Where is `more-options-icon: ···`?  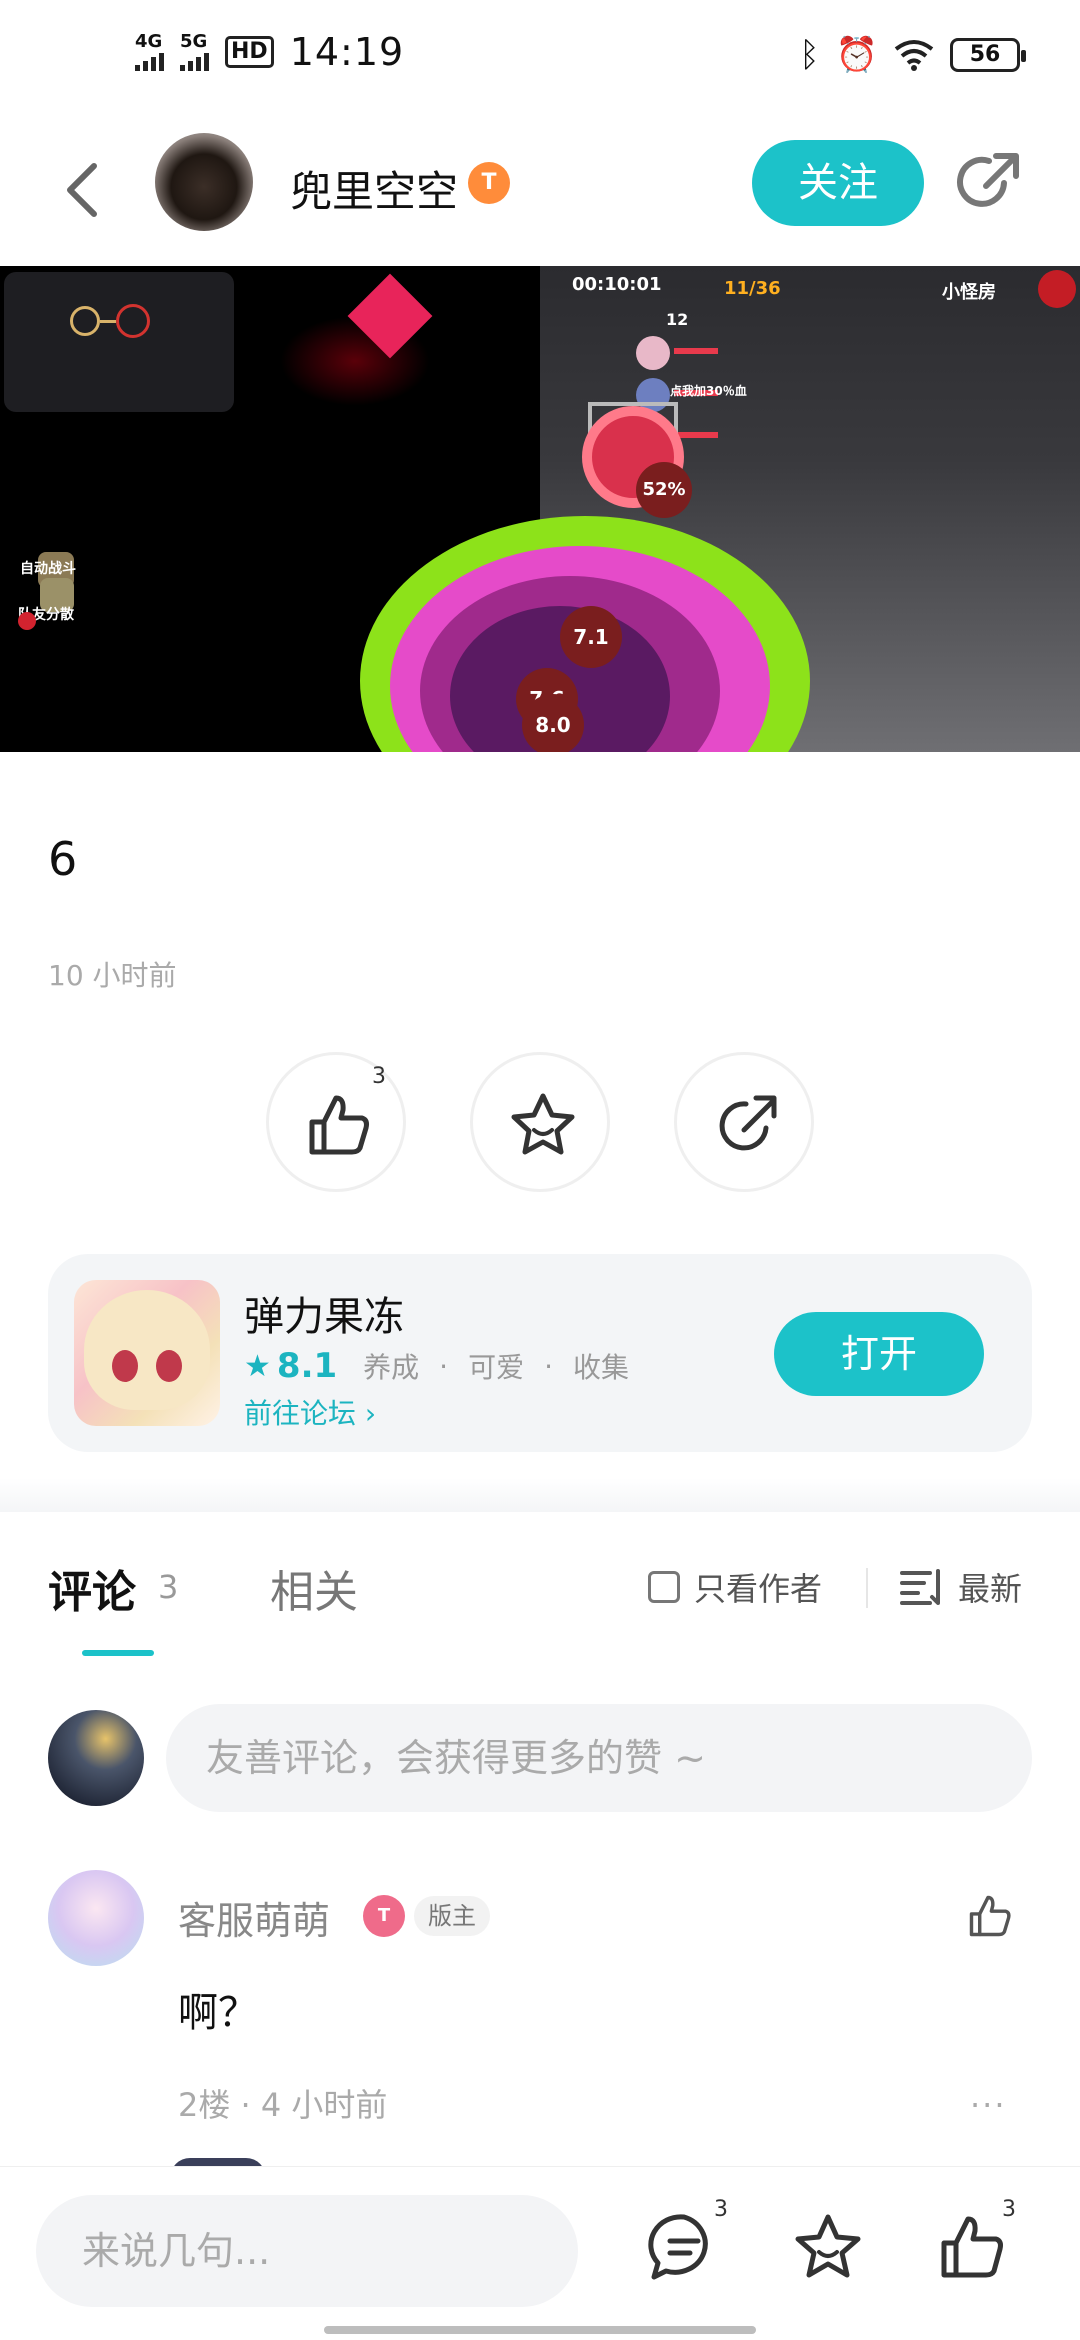 more-options-icon: ··· is located at coordinates (988, 2105).